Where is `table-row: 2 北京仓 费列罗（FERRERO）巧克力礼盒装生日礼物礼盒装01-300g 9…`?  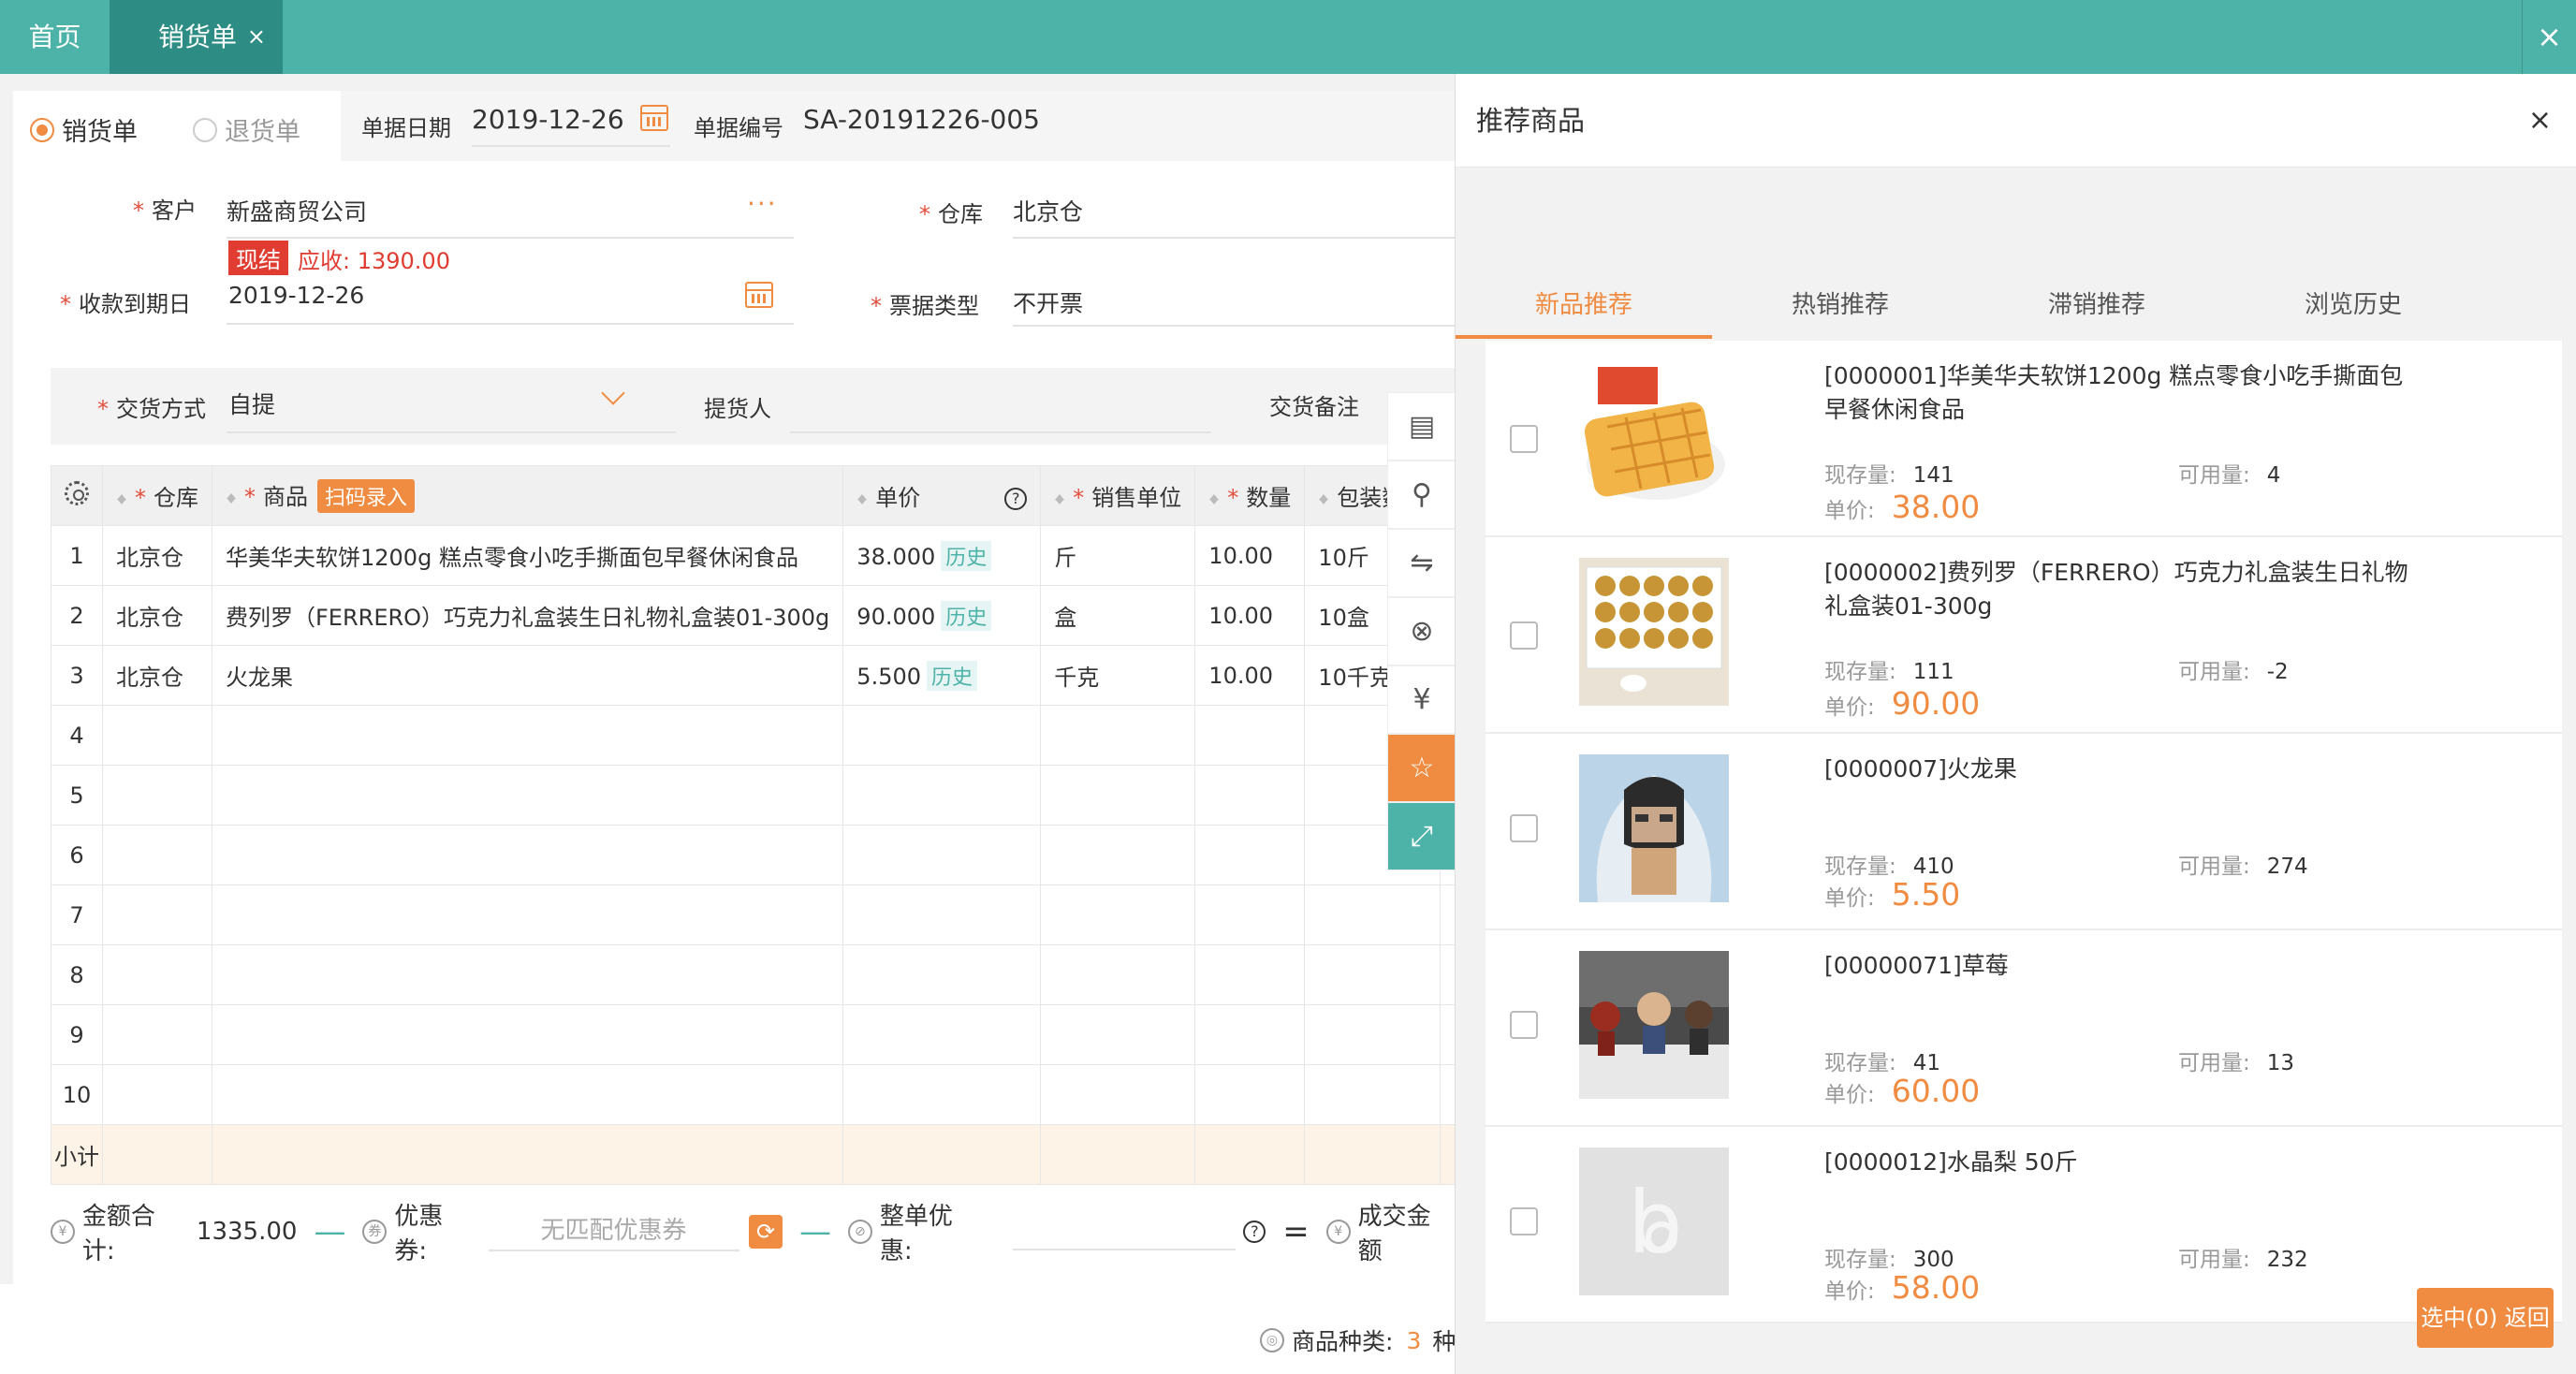
table-row: 2 北京仓 费列罗（FERRERO）巧克力礼盒装生日礼物礼盒装01-300g 9… is located at coordinates (760, 615).